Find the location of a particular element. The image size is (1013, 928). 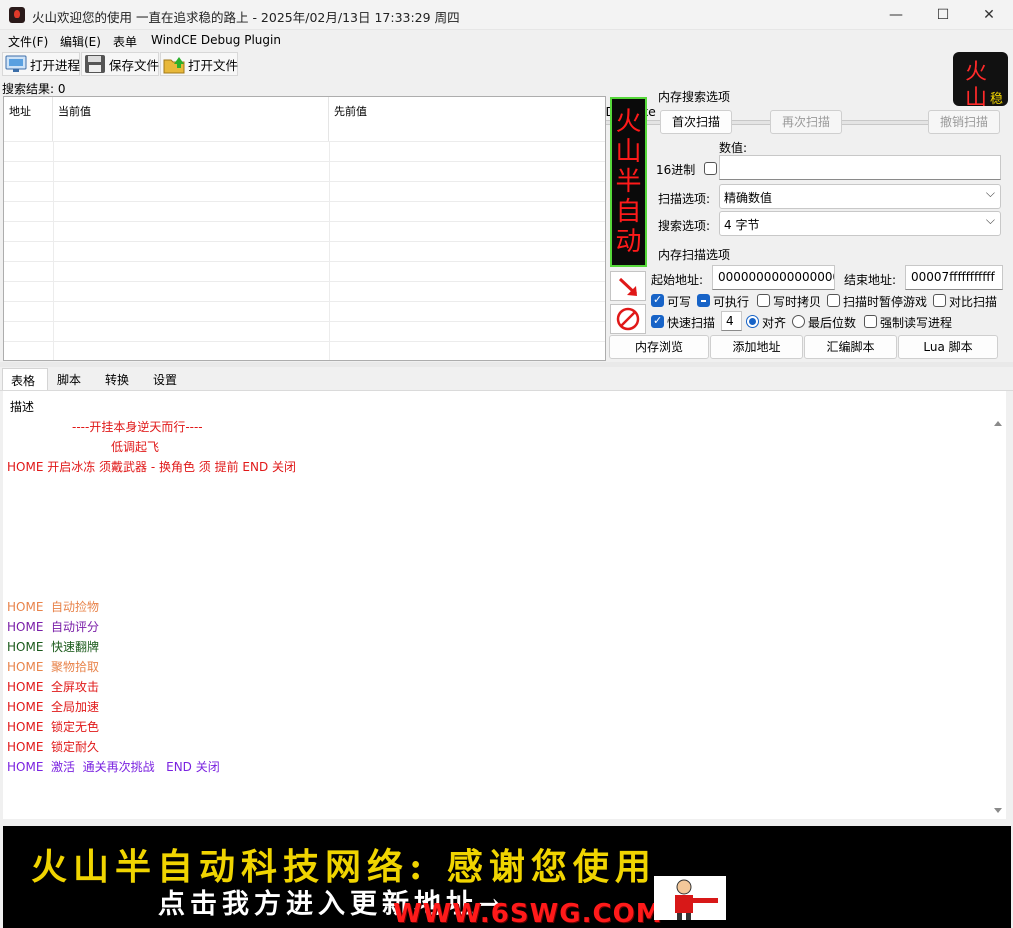

description-line: ----开挂本身逆天而行---- is located at coordinates (137, 426).